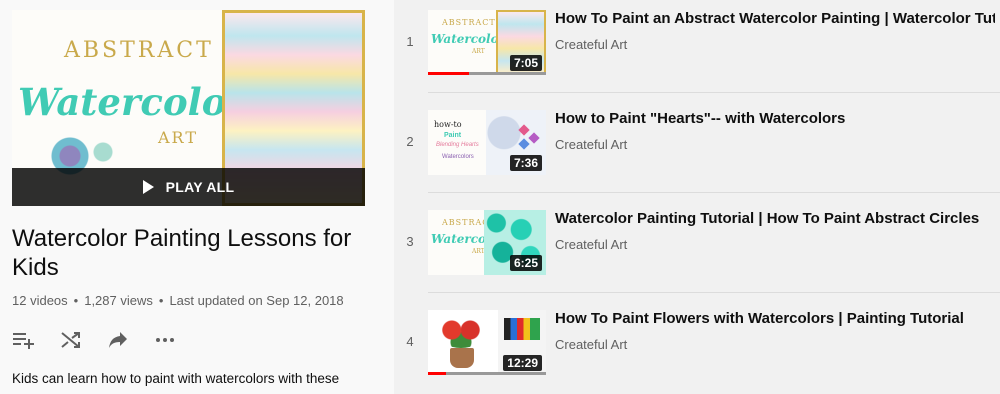 The height and width of the screenshot is (394, 1000). I want to click on video-thumbnail: ABSTRACT Watercolor ART 7:05, so click(487, 42).